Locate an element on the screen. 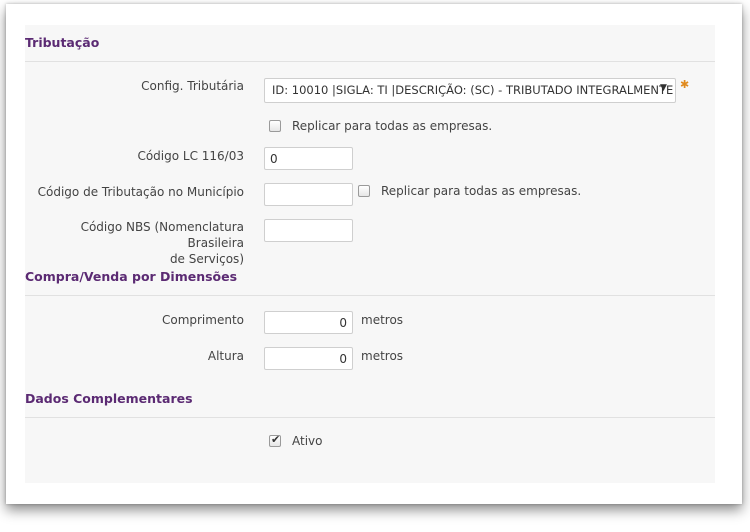 This screenshot has height=532, width=750. codigo-lc-label: Código LC 116/03 is located at coordinates (190, 156).